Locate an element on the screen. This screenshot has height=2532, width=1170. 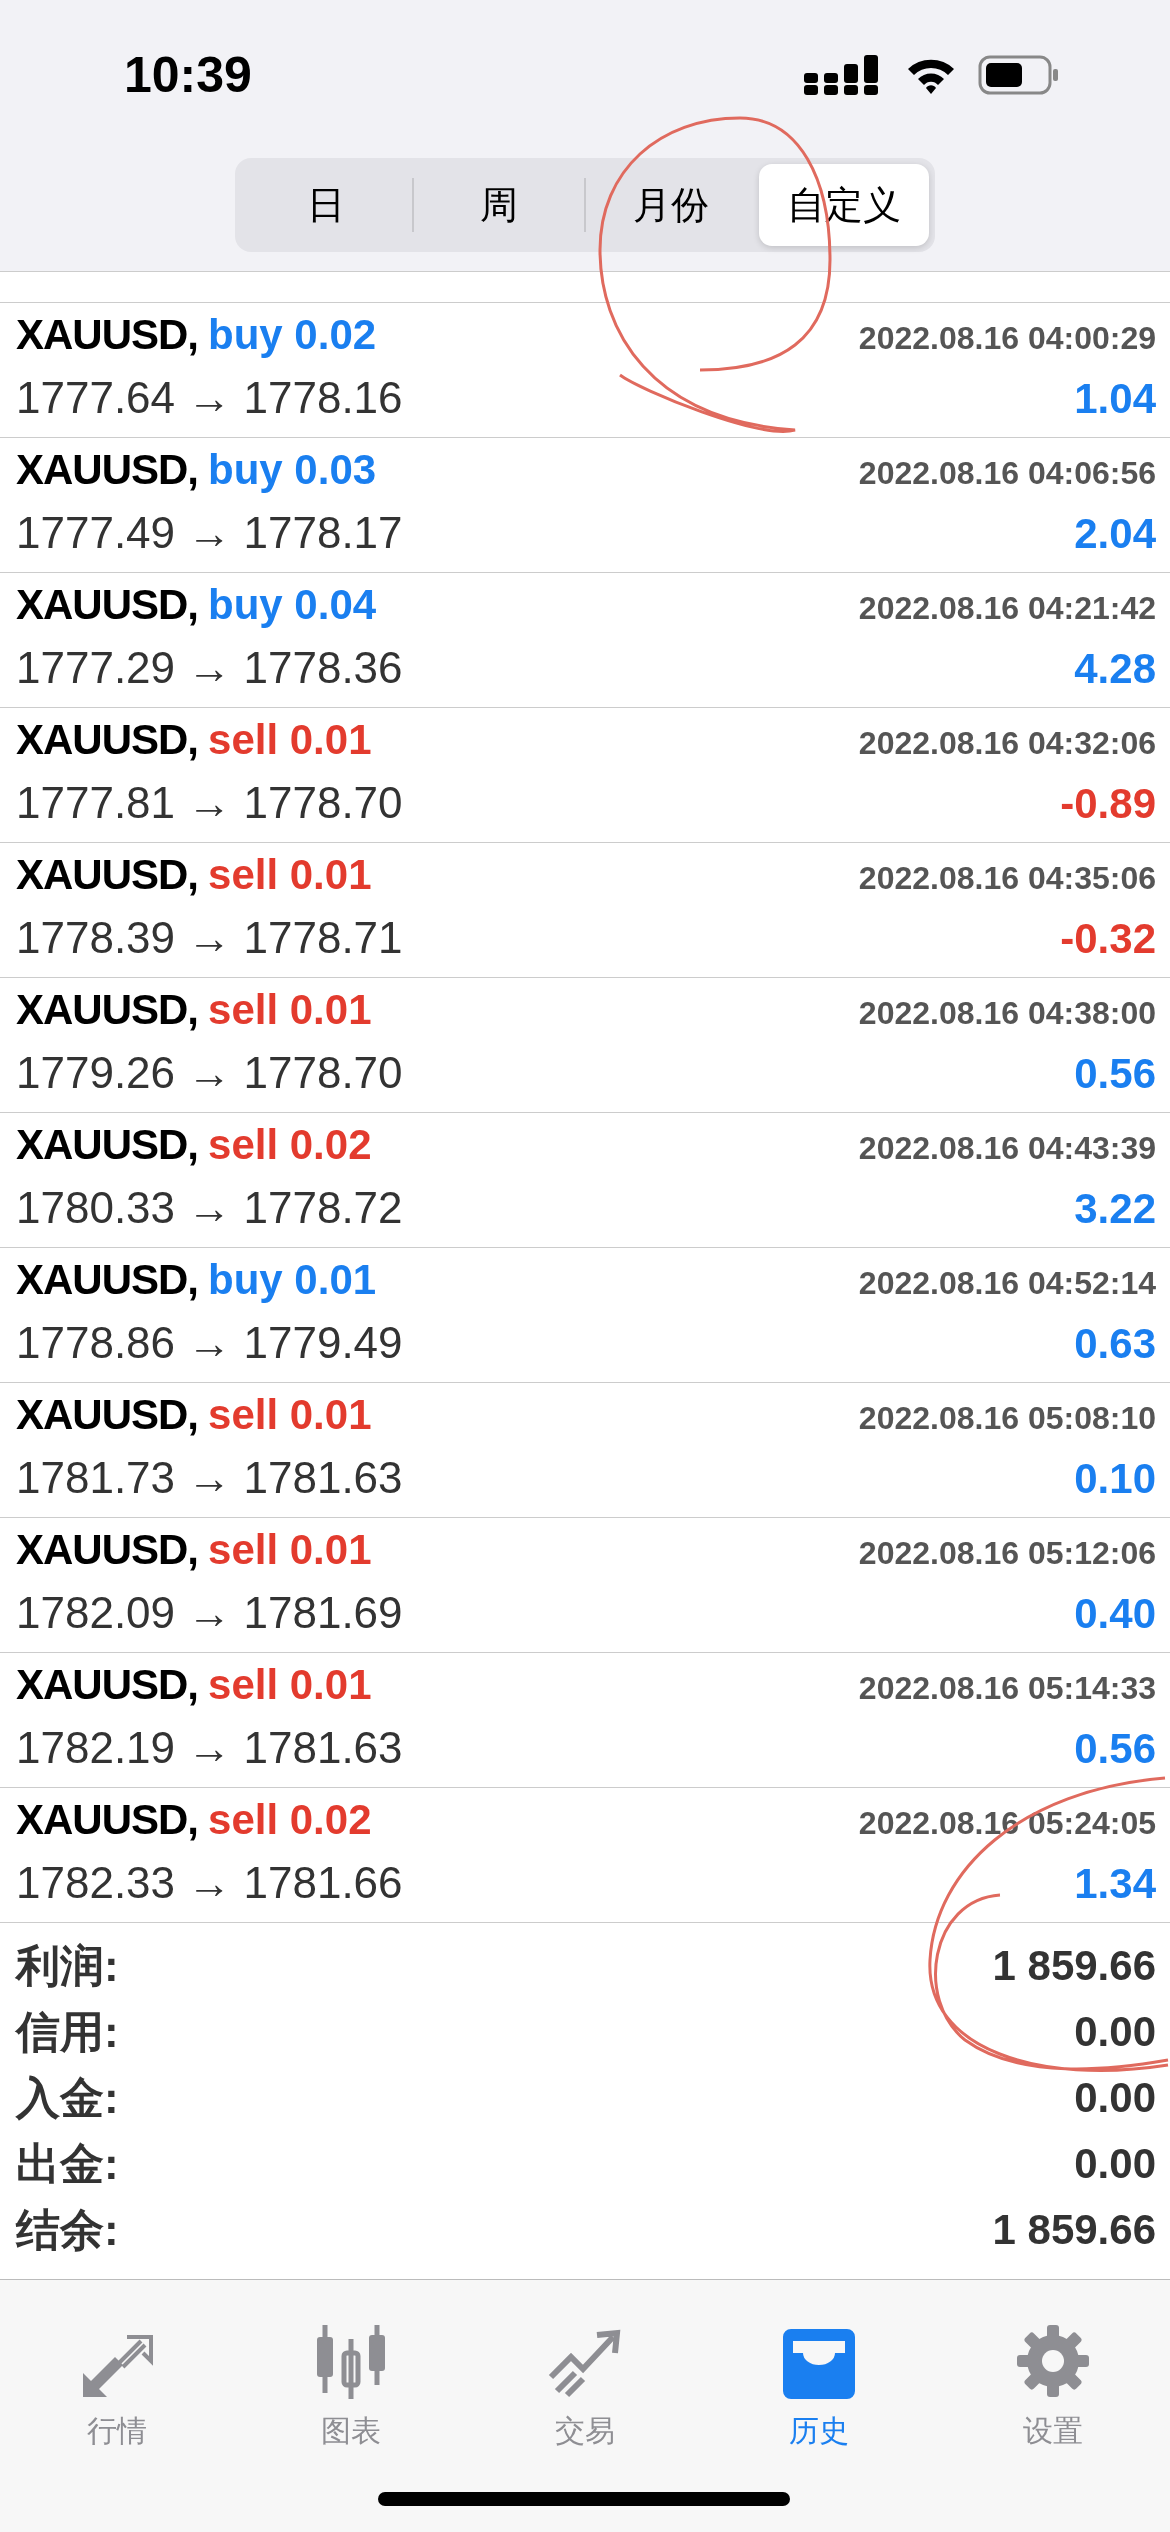
deal-time: 2022.08.16 04:35:06 is located at coordinates (1007, 878).